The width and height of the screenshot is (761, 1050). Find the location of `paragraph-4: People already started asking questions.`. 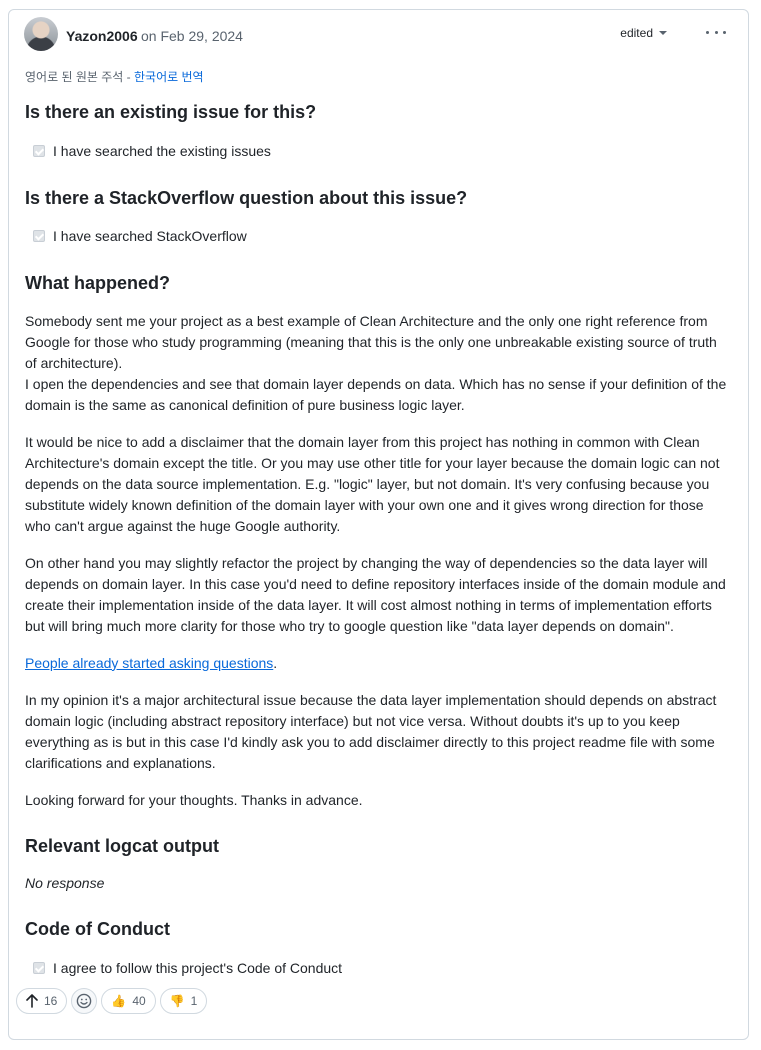

paragraph-4: People already started asking questions. is located at coordinates (378, 663).